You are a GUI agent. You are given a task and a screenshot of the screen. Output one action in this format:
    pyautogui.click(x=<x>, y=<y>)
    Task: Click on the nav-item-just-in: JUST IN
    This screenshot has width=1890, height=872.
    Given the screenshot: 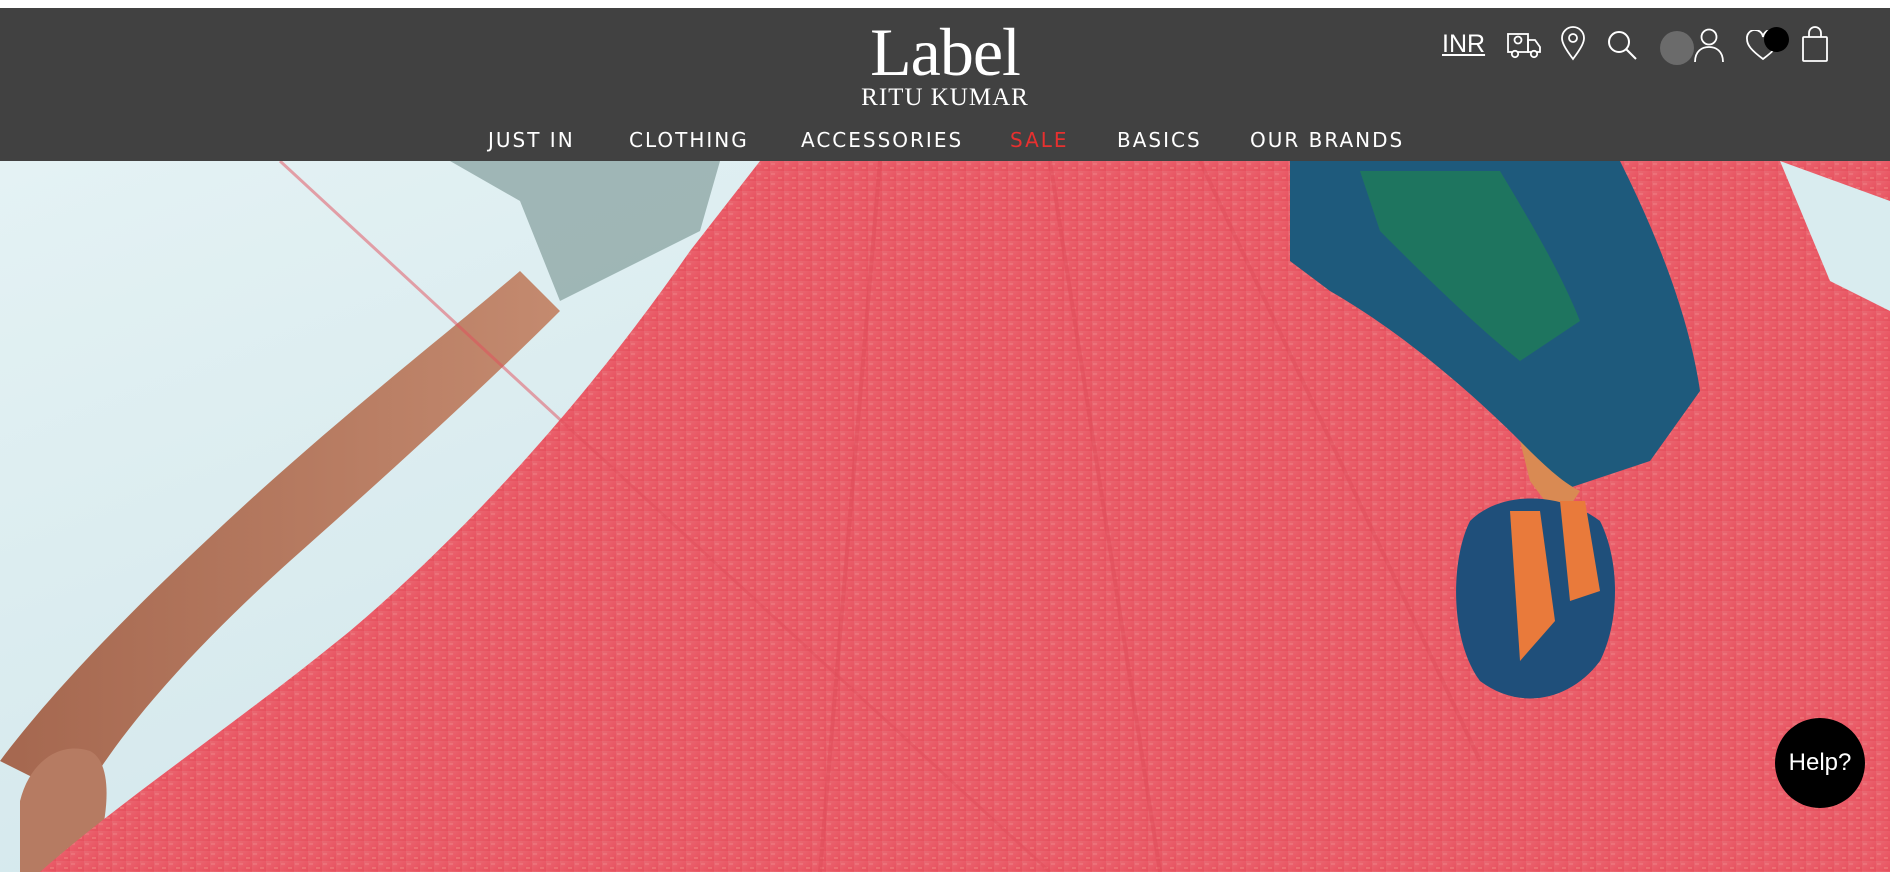 What is the action you would take?
    pyautogui.click(x=531, y=140)
    